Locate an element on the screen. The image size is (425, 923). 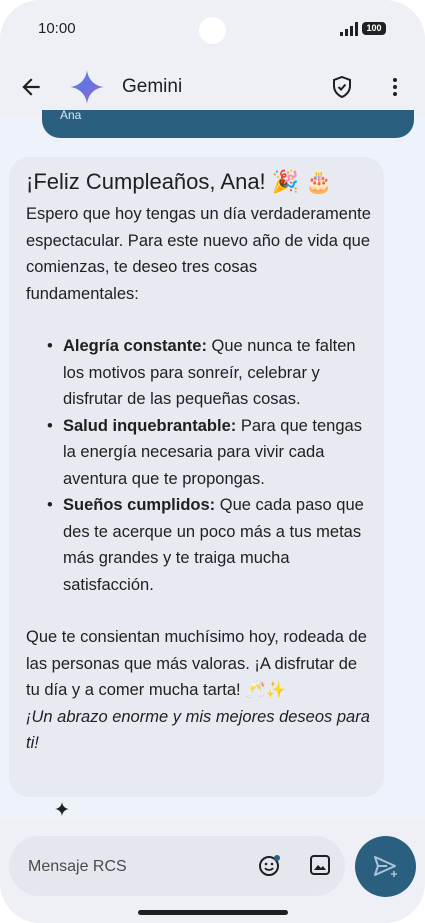
send-icon is located at coordinates (385, 866).